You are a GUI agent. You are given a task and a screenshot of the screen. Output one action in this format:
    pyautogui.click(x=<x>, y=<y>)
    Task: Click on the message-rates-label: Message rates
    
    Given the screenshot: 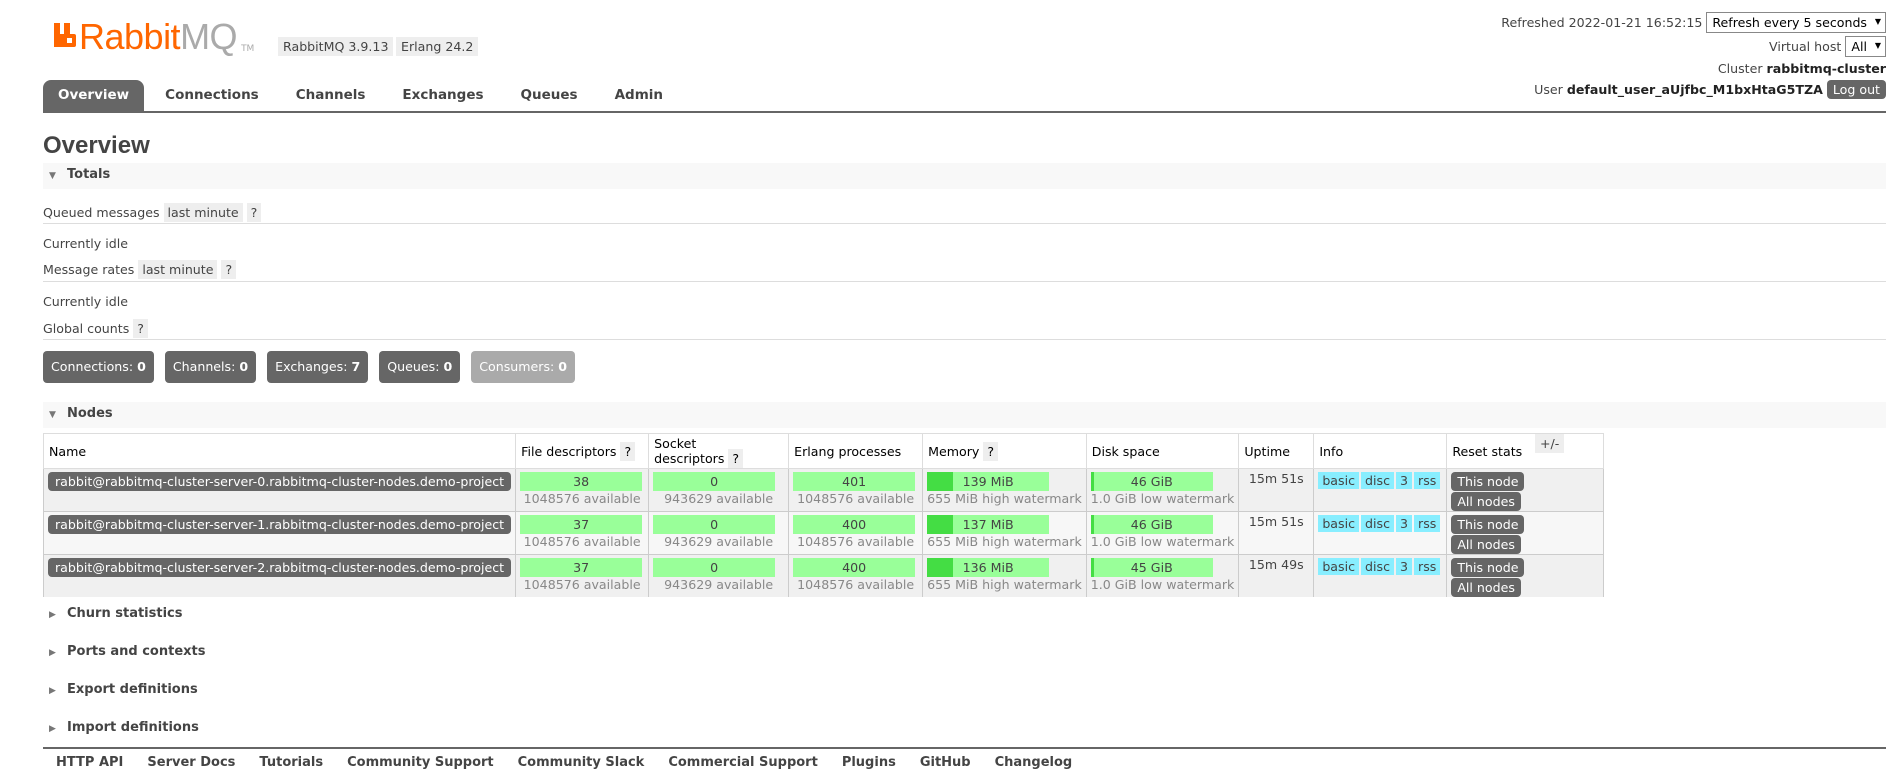 What is the action you would take?
    pyautogui.click(x=89, y=269)
    